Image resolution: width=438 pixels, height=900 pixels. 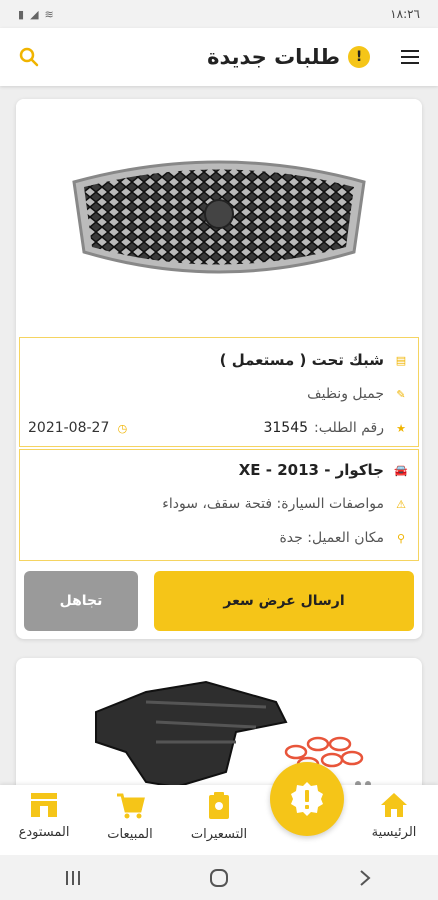 What do you see at coordinates (331, 538) in the screenshot?
I see `customer-location: مكان العميل: جدة` at bounding box center [331, 538].